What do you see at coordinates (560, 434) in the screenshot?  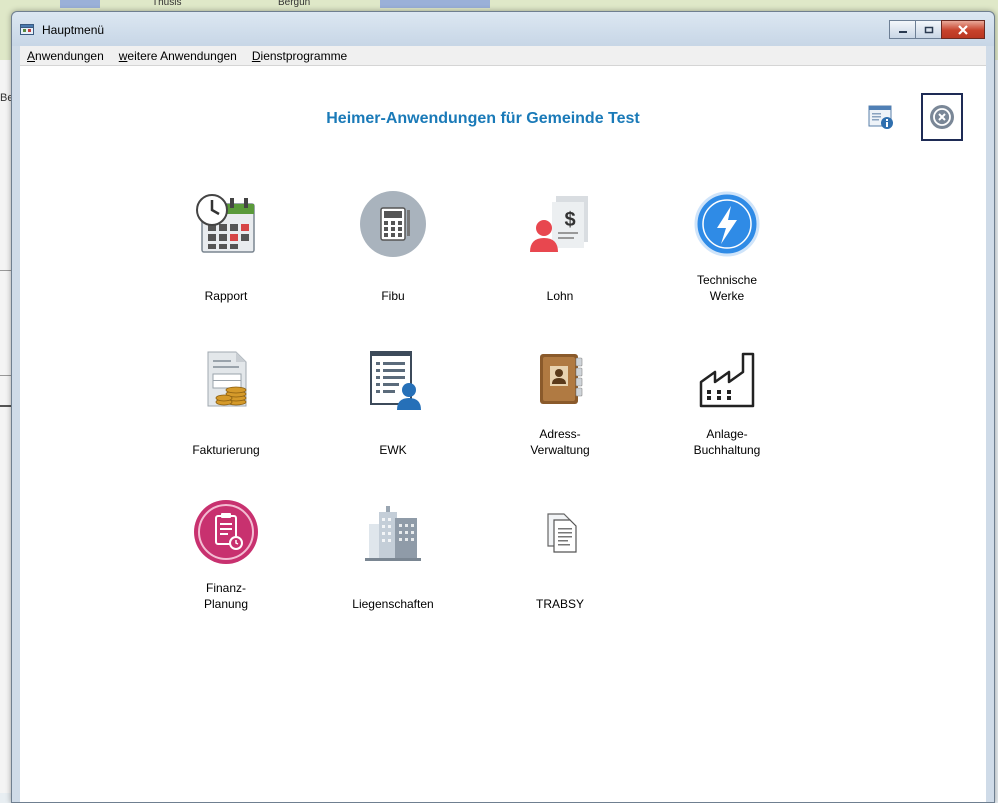 I see `tile-label: Adress-` at bounding box center [560, 434].